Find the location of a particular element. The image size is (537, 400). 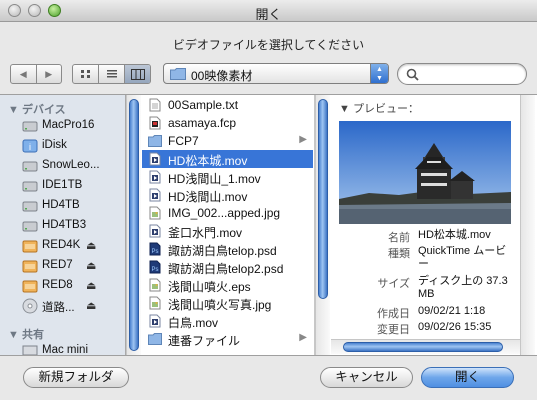

back-button: ◀ is located at coordinates (23, 74).